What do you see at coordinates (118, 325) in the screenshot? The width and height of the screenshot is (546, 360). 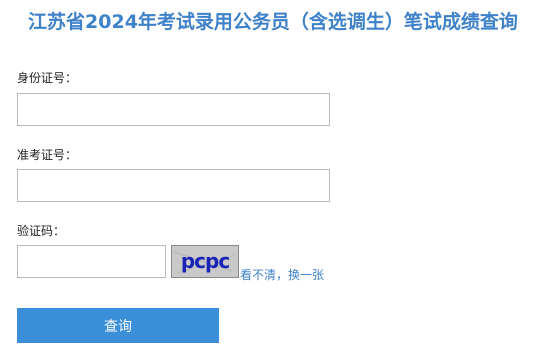 I see `query-button: 查询` at bounding box center [118, 325].